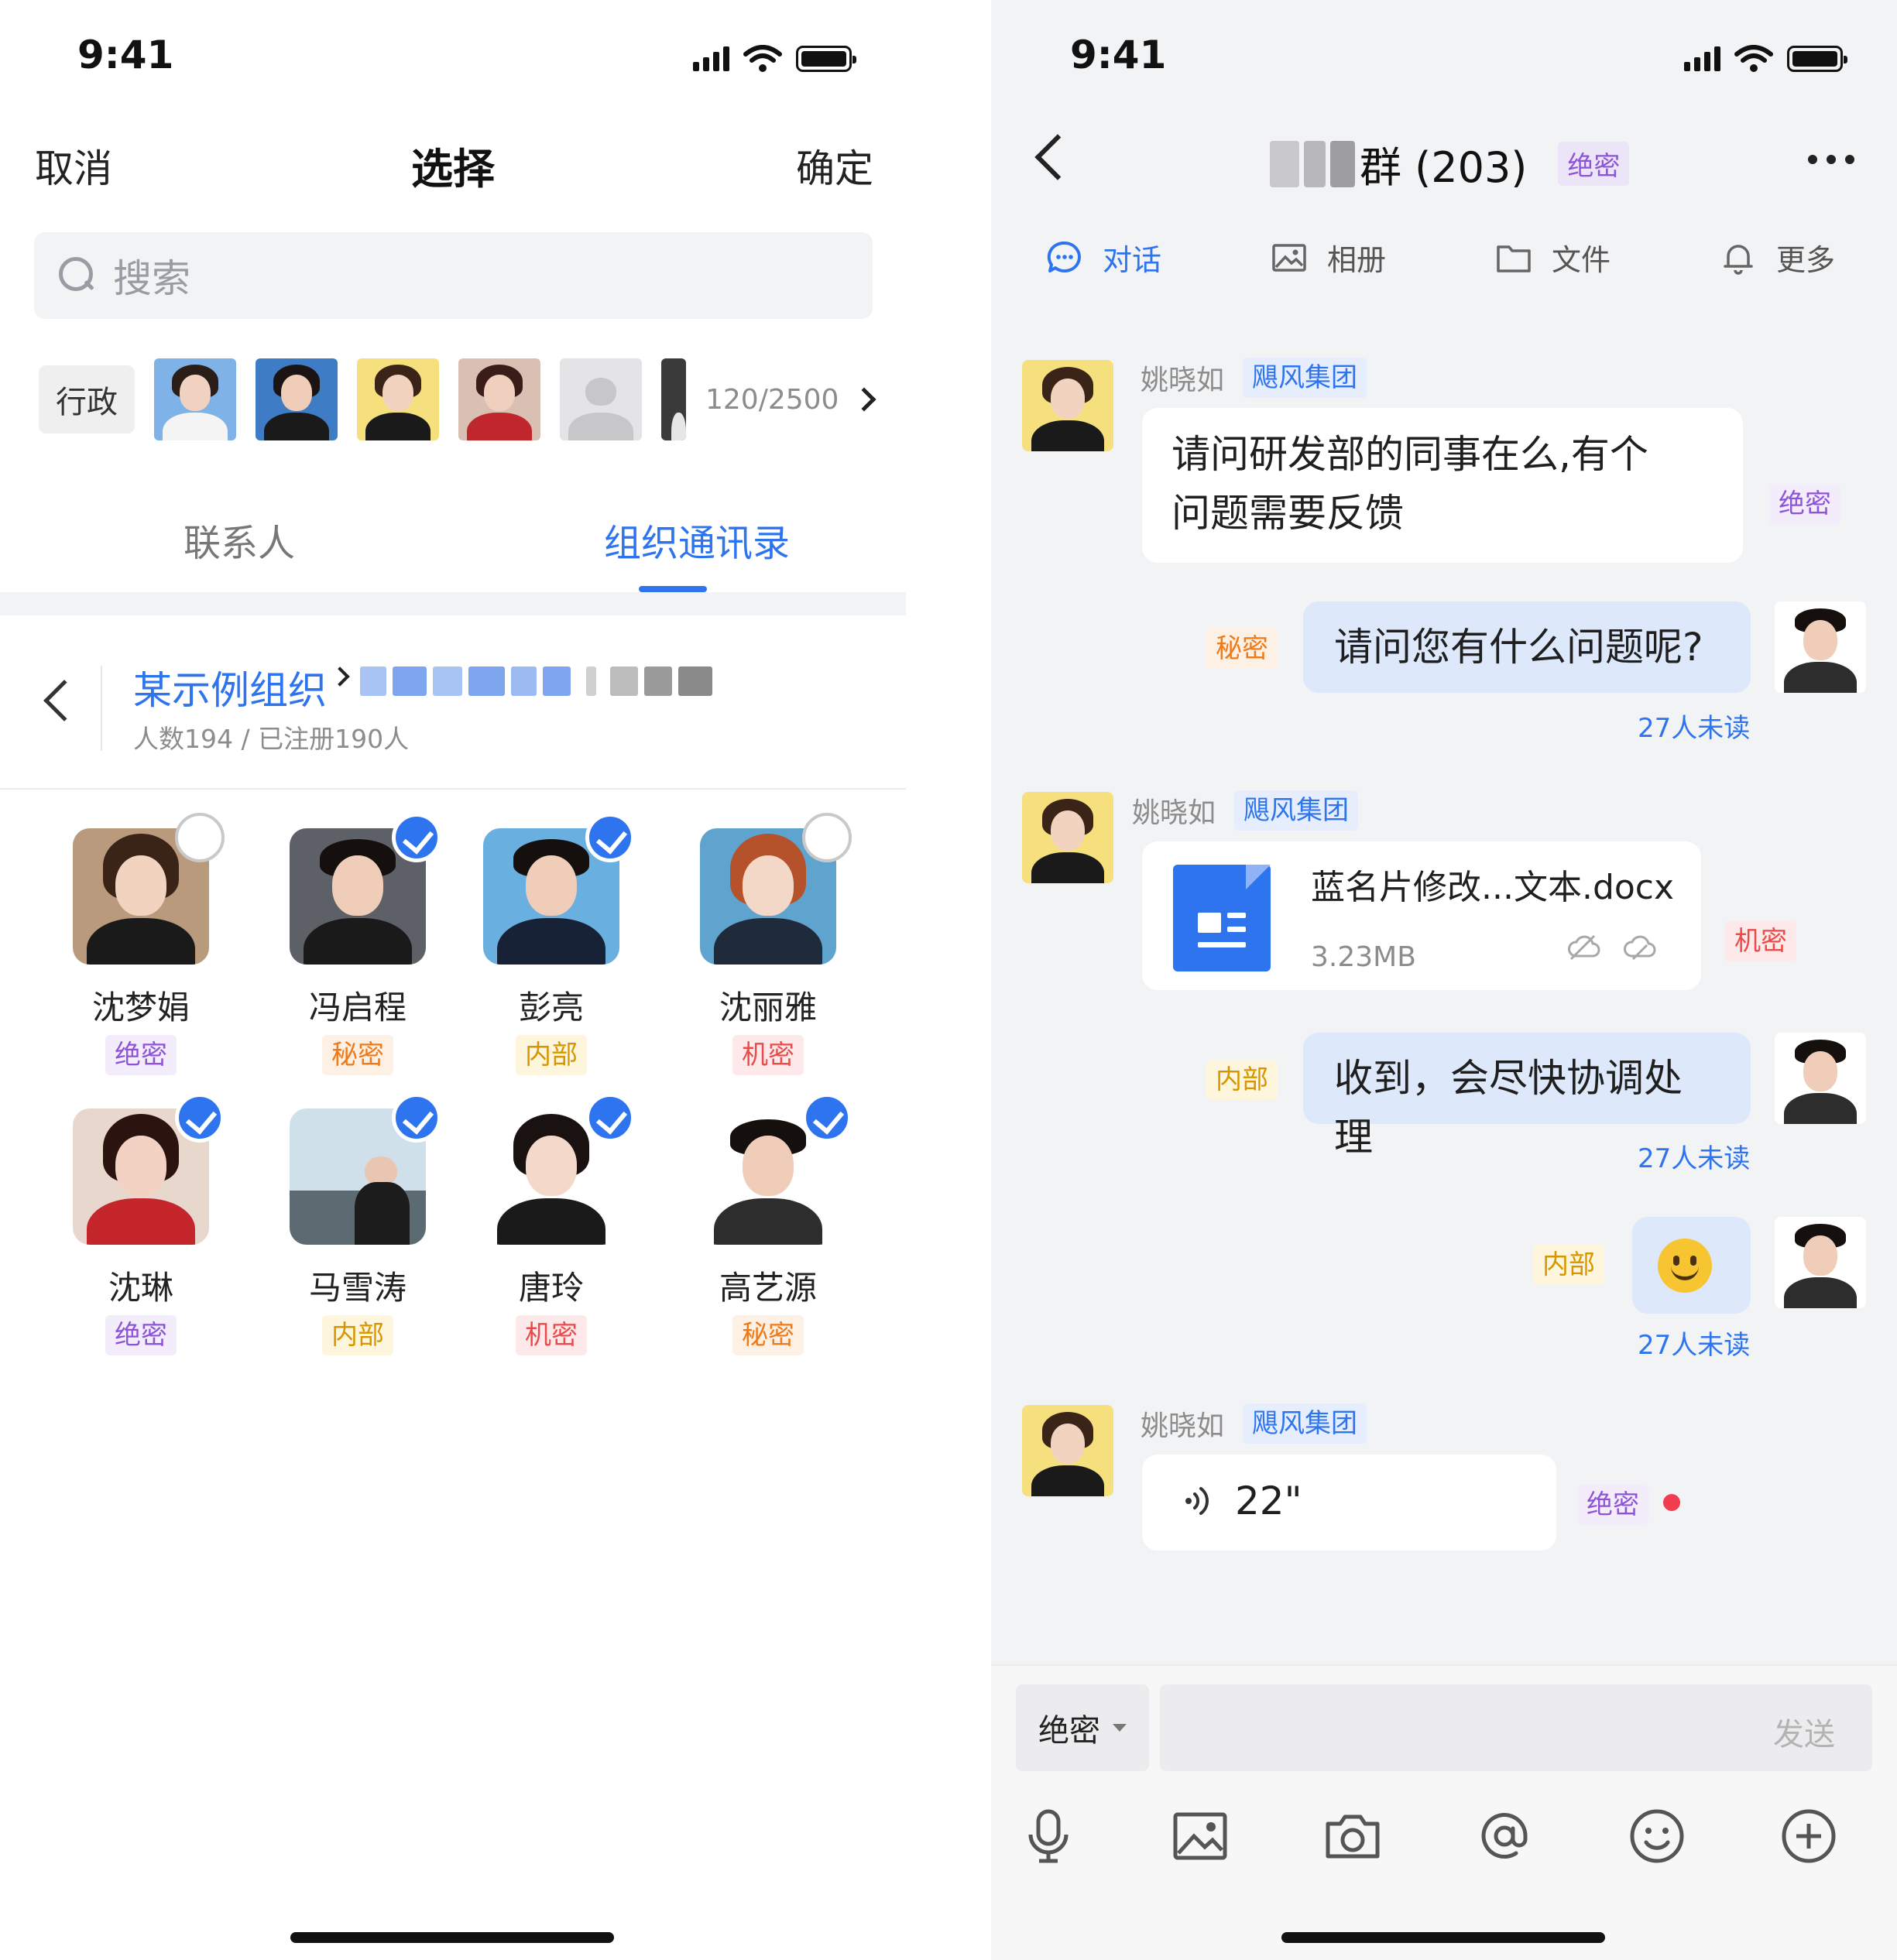 This screenshot has width=1897, height=1960. What do you see at coordinates (1200, 1836) in the screenshot?
I see `image-icon` at bounding box center [1200, 1836].